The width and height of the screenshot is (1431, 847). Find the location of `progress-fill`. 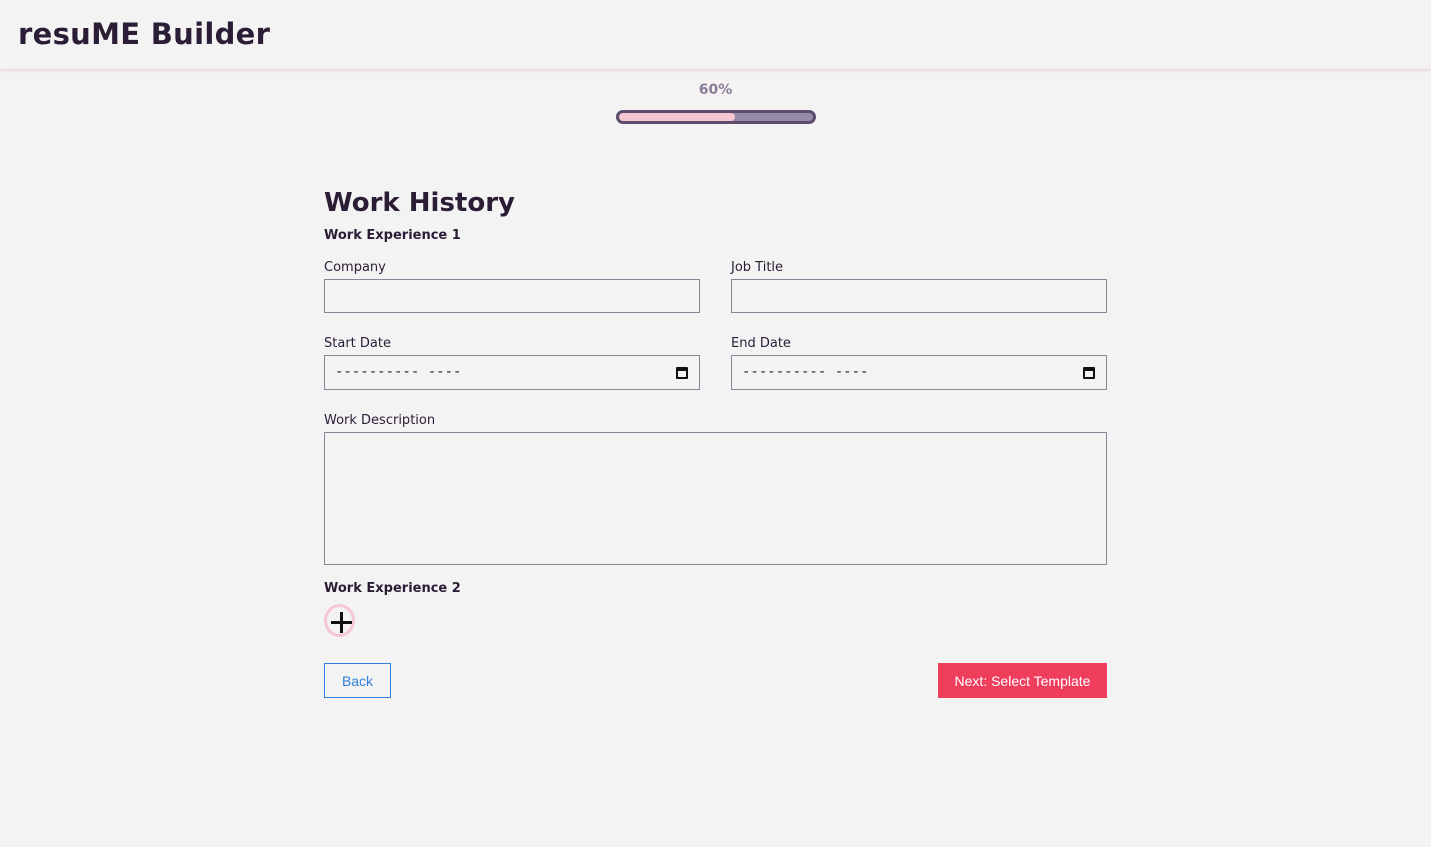

progress-fill is located at coordinates (677, 117).